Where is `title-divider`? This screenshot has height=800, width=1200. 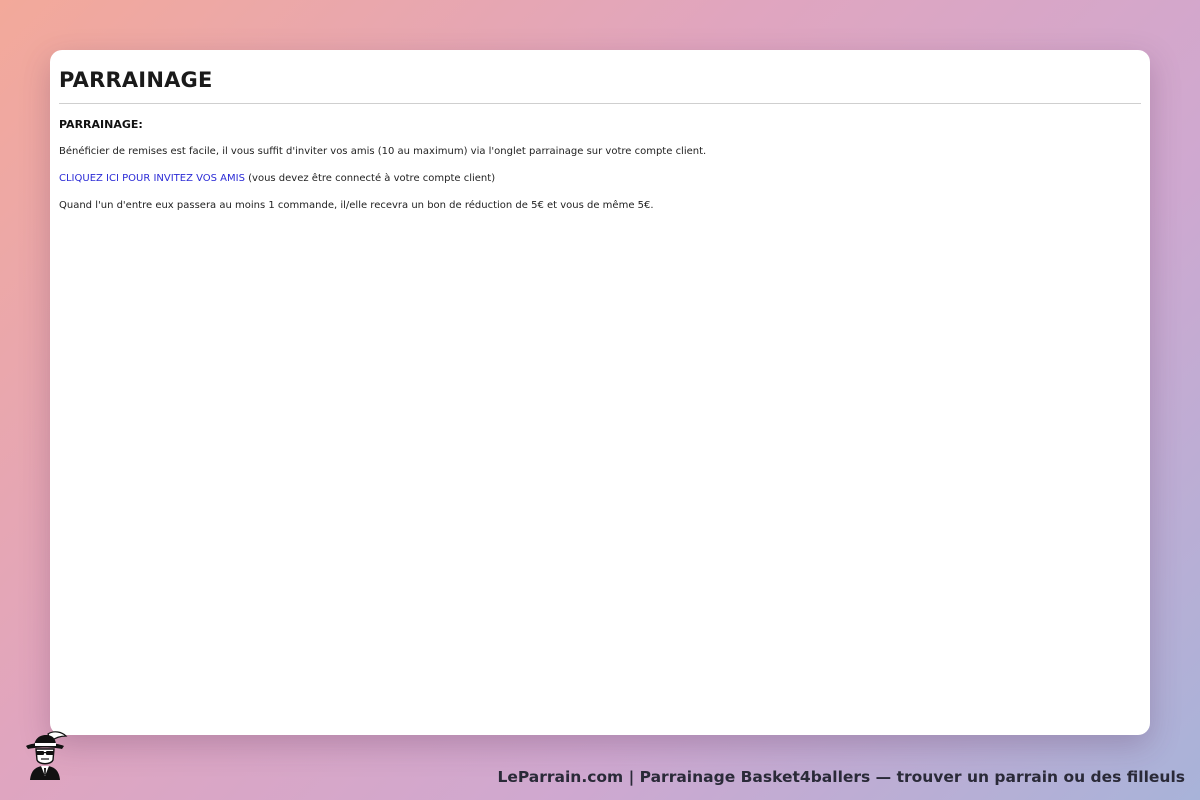
title-divider is located at coordinates (600, 103).